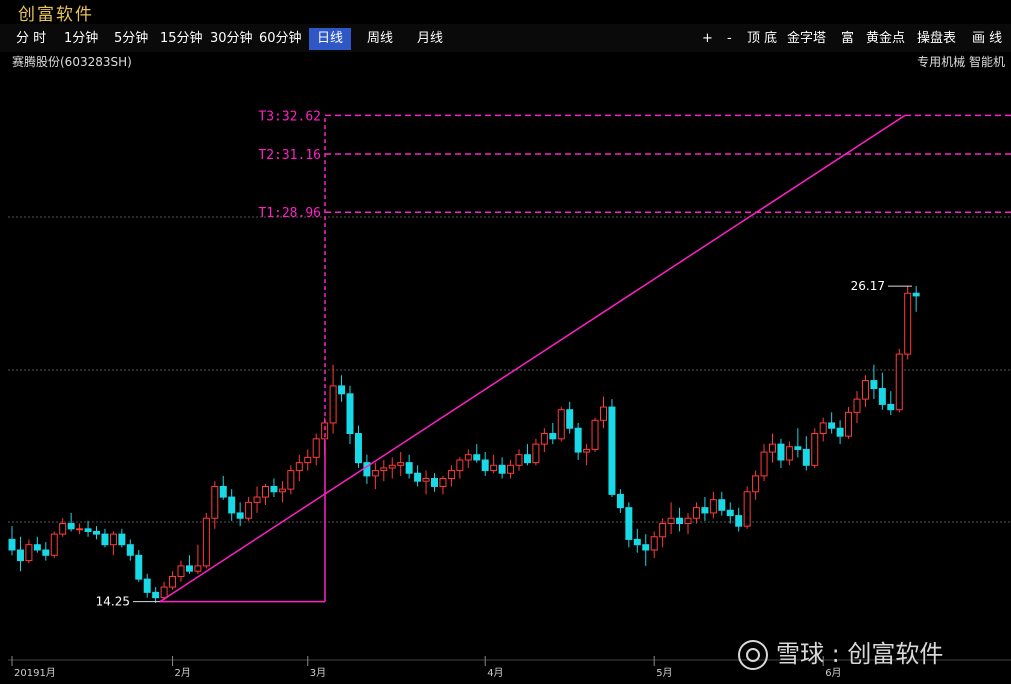 This screenshot has width=1011, height=684. Describe the element at coordinates (847, 39) in the screenshot. I see `fortune-button: 富` at that location.